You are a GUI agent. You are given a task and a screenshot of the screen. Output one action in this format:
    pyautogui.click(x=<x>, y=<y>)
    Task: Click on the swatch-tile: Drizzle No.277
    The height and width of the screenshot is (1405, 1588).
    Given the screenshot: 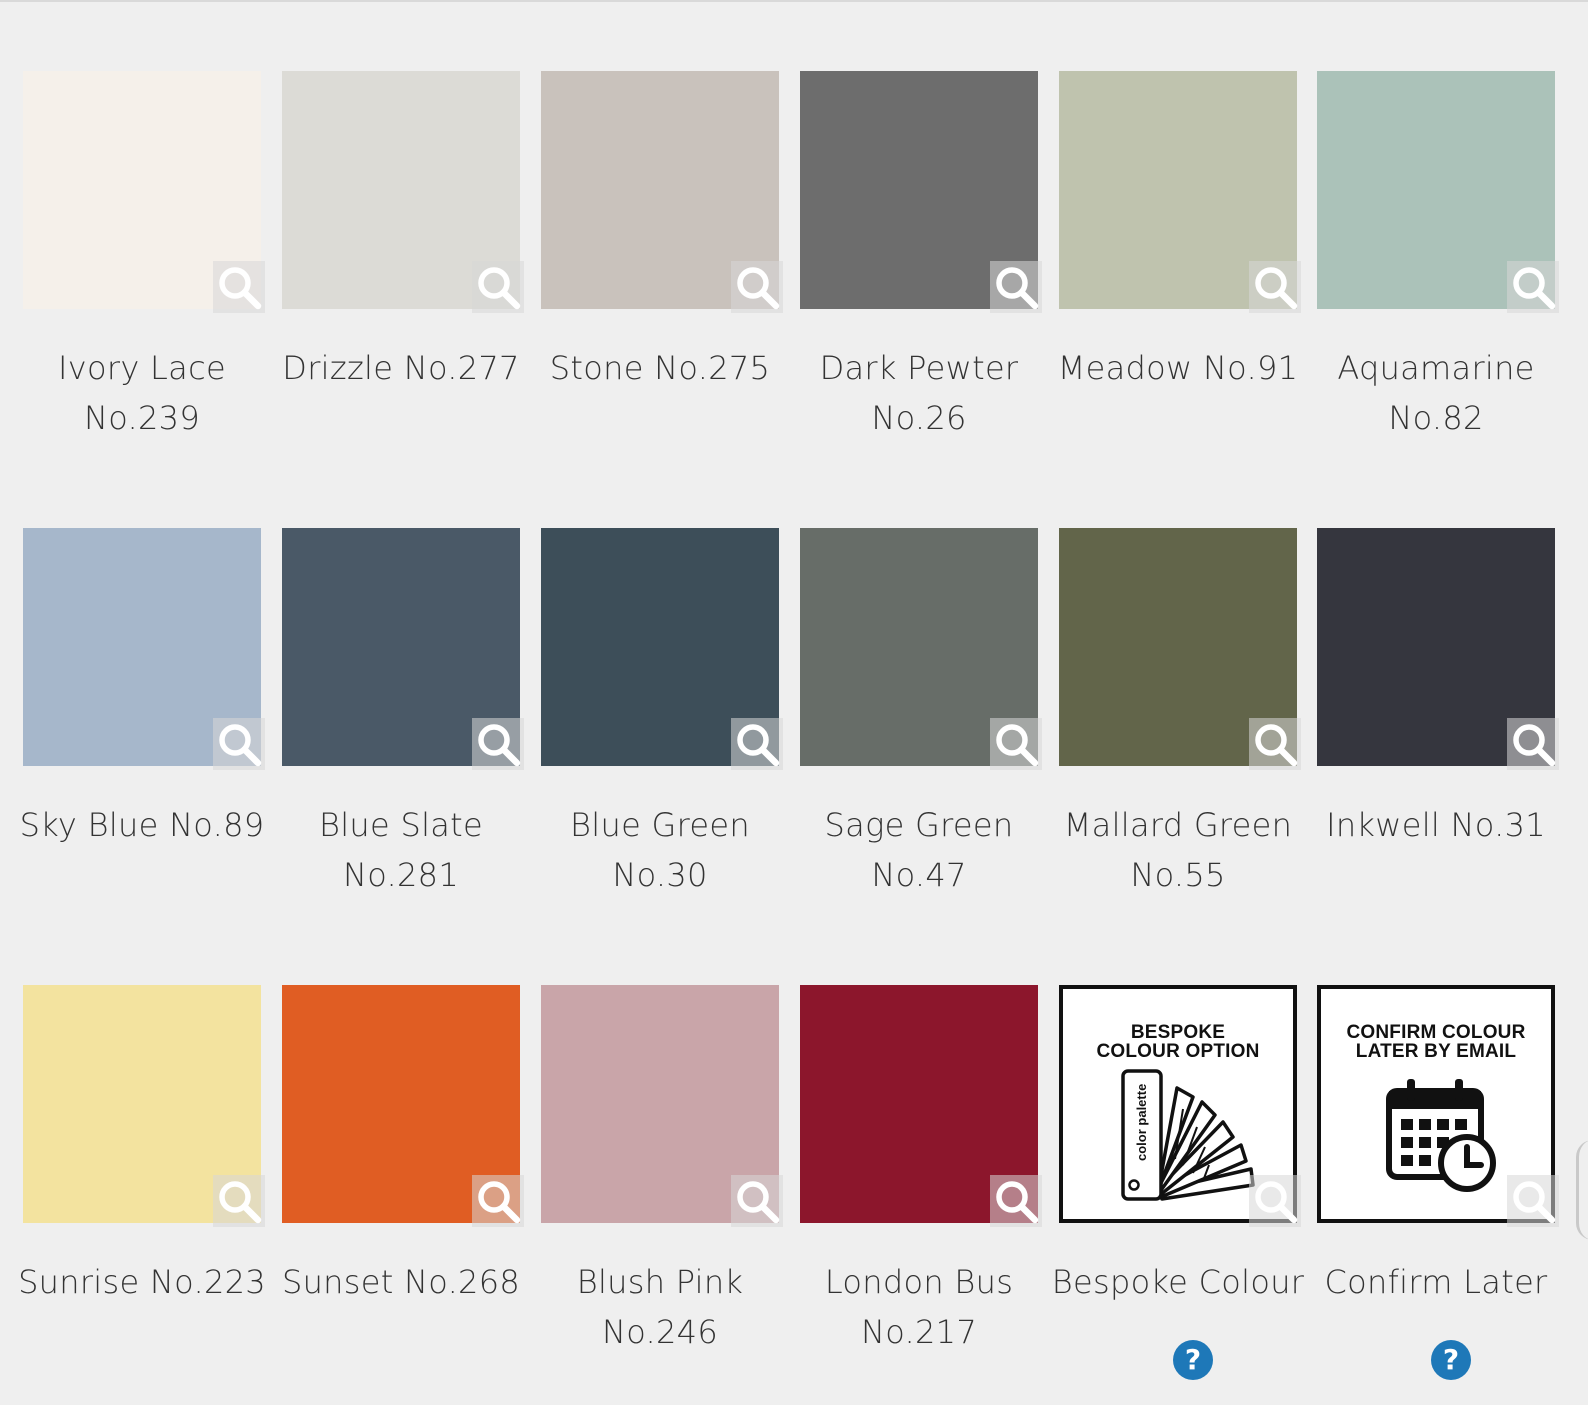 What is the action you would take?
    pyautogui.click(x=406, y=281)
    